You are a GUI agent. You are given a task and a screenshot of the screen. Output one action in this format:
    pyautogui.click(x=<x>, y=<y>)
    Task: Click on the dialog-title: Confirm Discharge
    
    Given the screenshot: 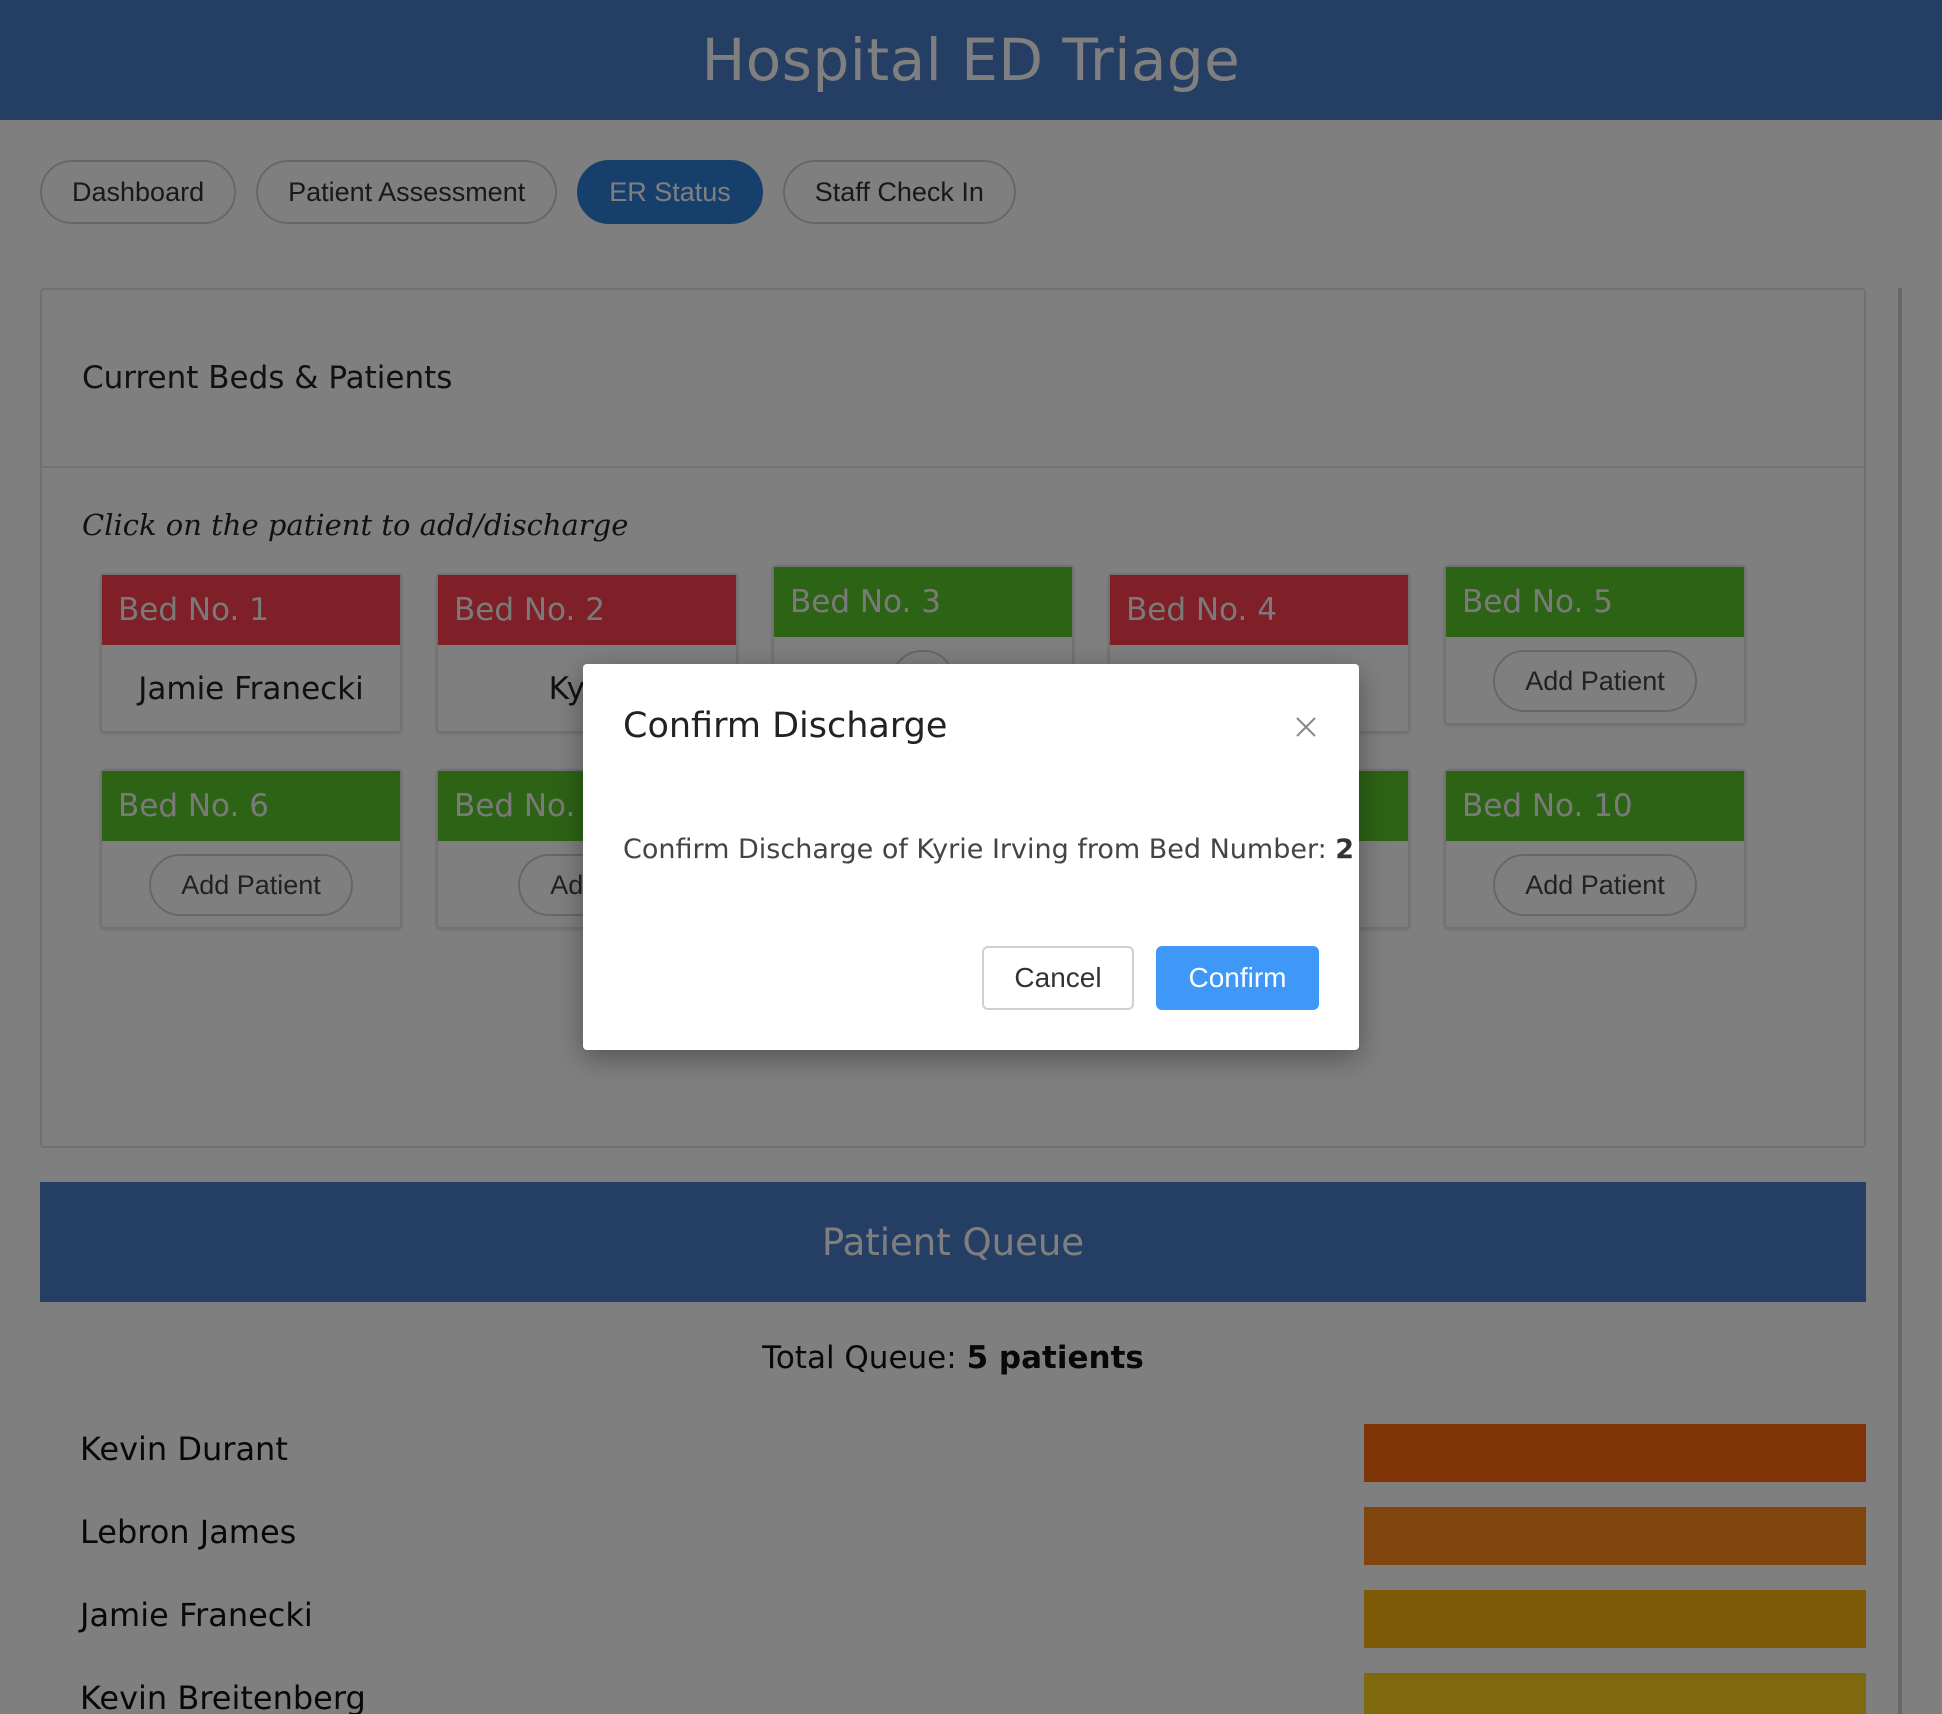 What is the action you would take?
    pyautogui.click(x=785, y=726)
    